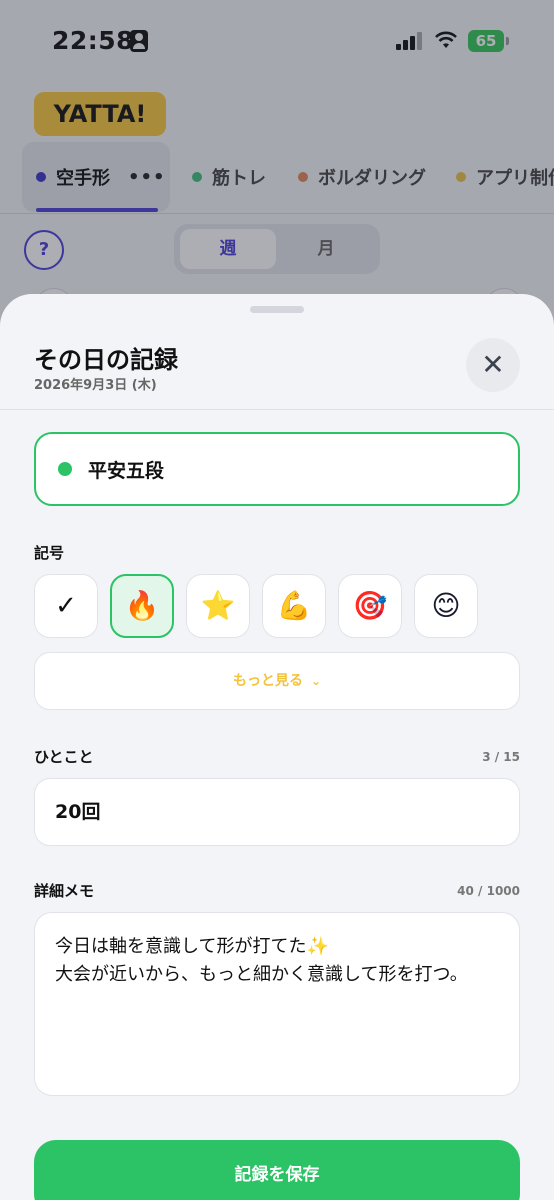  What do you see at coordinates (277, 352) in the screenshot?
I see `sheet-header: その日の記録 2026年9月3日 (木) ✕` at bounding box center [277, 352].